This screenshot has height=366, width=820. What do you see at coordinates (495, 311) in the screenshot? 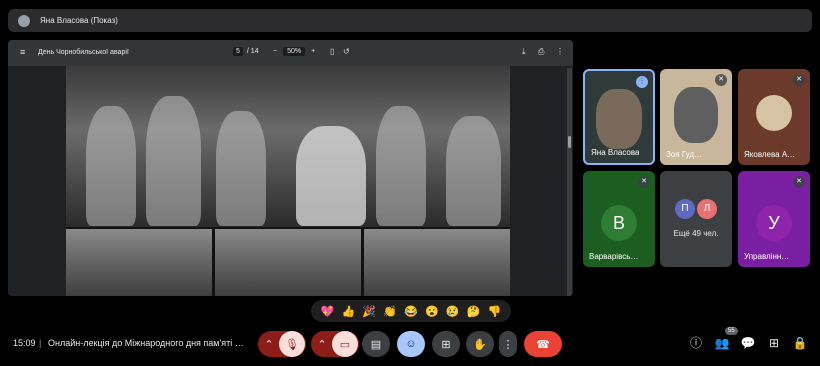
I see `reaction-thumbs-down: 👎` at bounding box center [495, 311].